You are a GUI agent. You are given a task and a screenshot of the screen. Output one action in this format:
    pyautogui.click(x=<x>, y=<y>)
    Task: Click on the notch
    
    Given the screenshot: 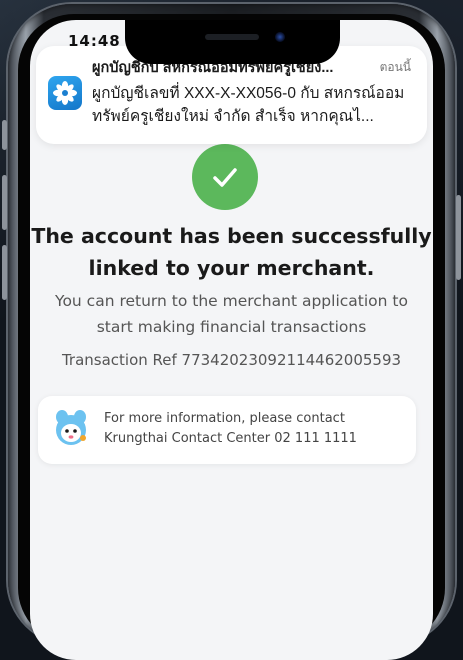 What is the action you would take?
    pyautogui.click(x=232, y=42)
    